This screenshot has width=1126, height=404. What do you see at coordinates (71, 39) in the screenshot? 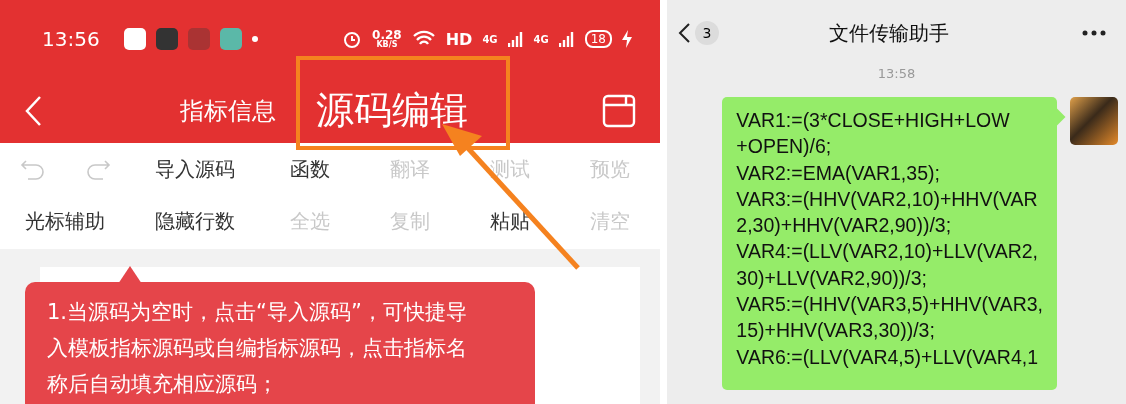
I see `status-time: 13:56` at bounding box center [71, 39].